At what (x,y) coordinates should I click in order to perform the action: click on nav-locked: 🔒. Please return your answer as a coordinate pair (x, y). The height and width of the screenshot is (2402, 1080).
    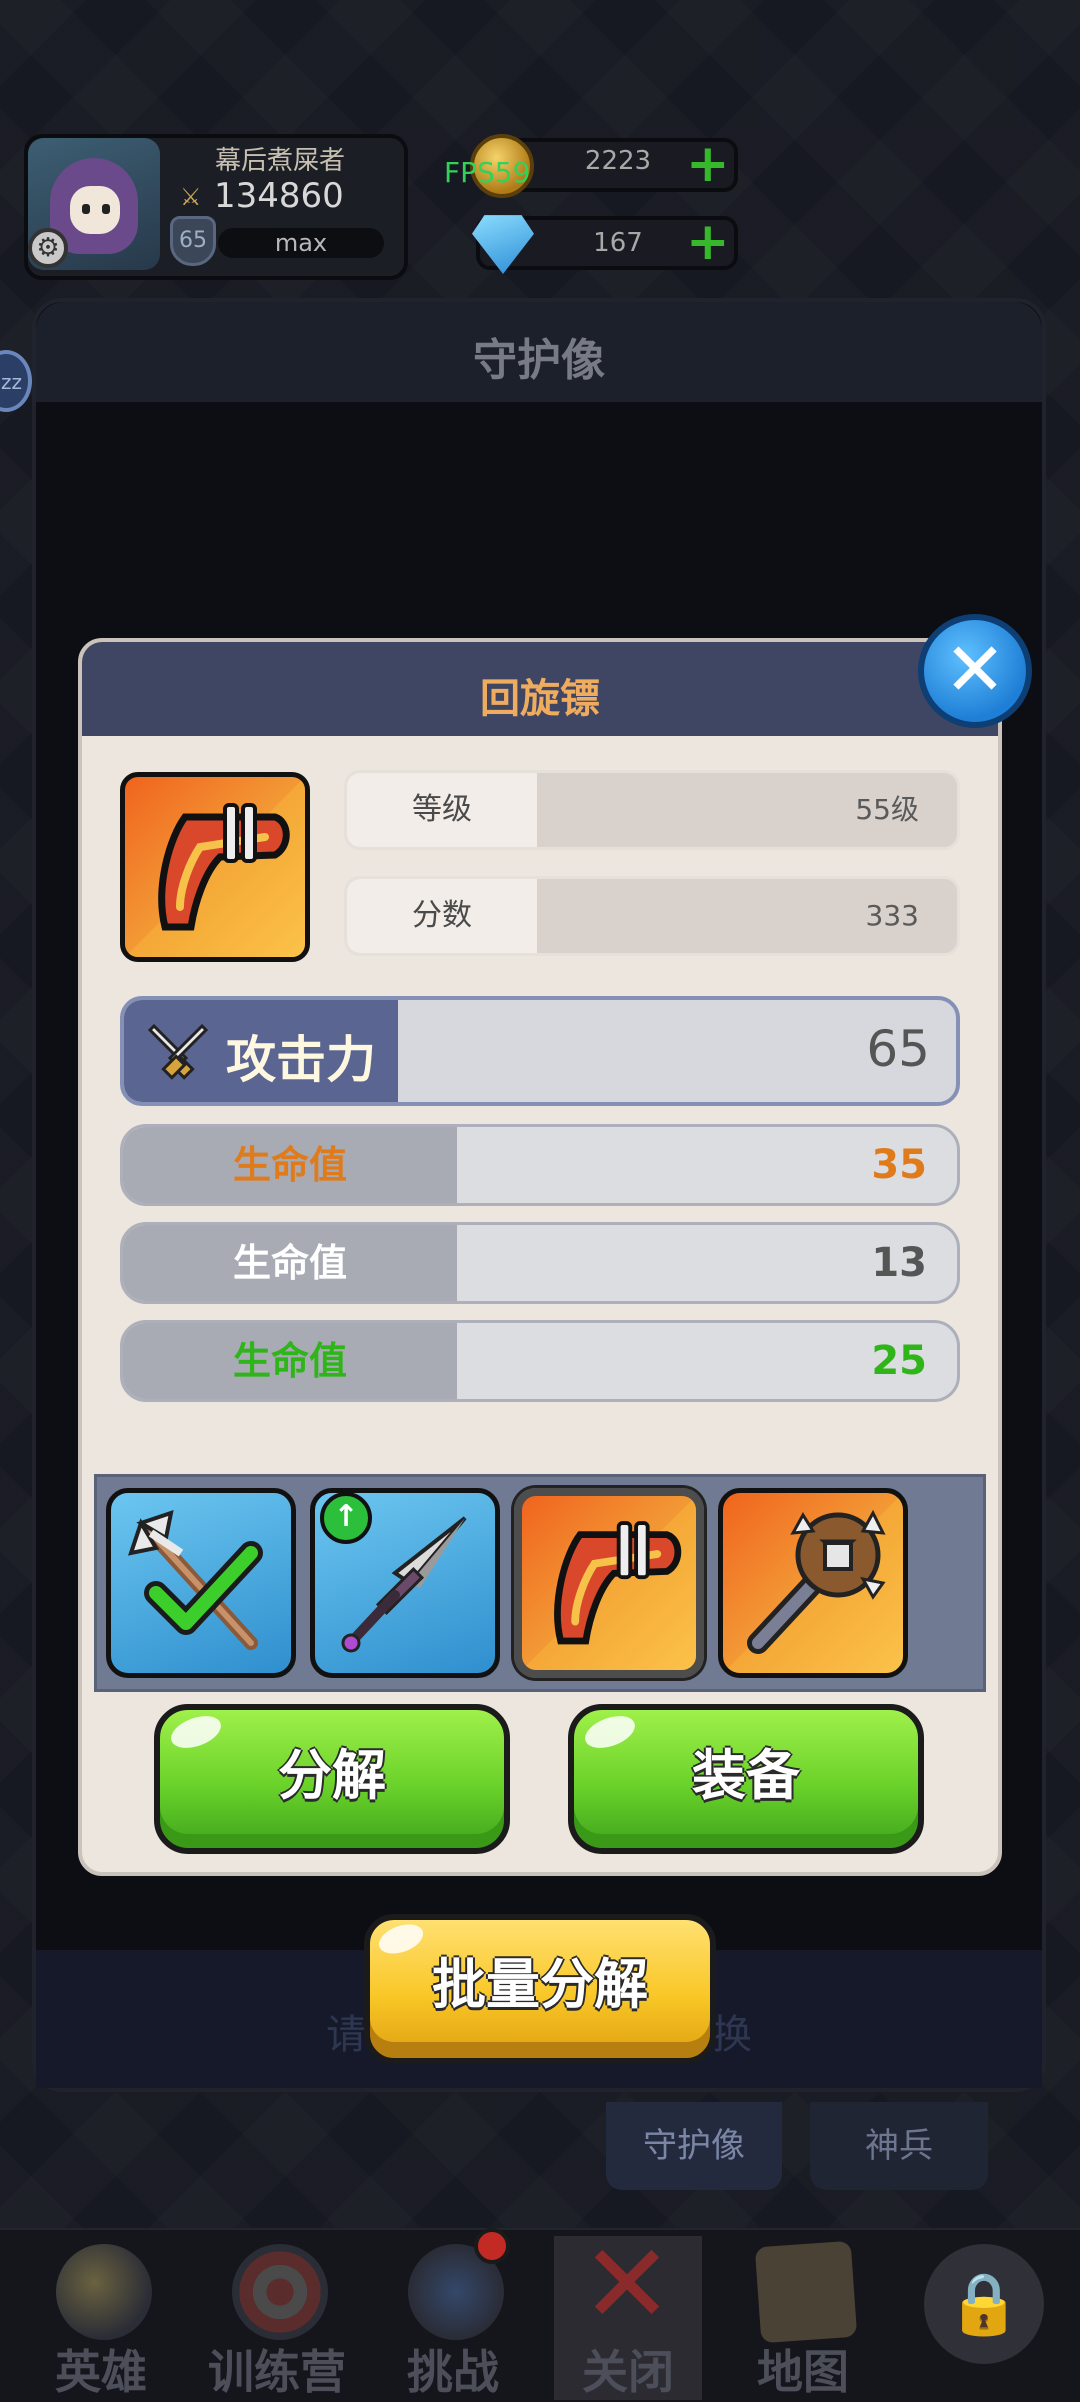
    Looking at the image, I should click on (981, 2318).